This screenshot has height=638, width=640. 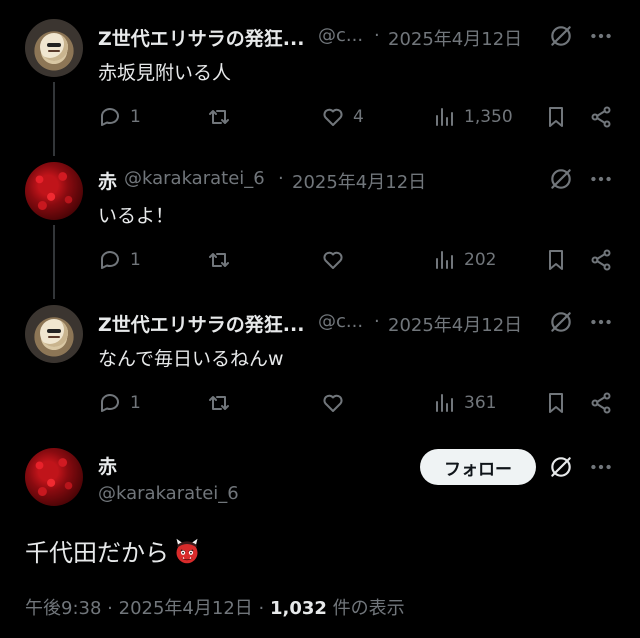 I want to click on post-time: 午後9:38, so click(x=63, y=608).